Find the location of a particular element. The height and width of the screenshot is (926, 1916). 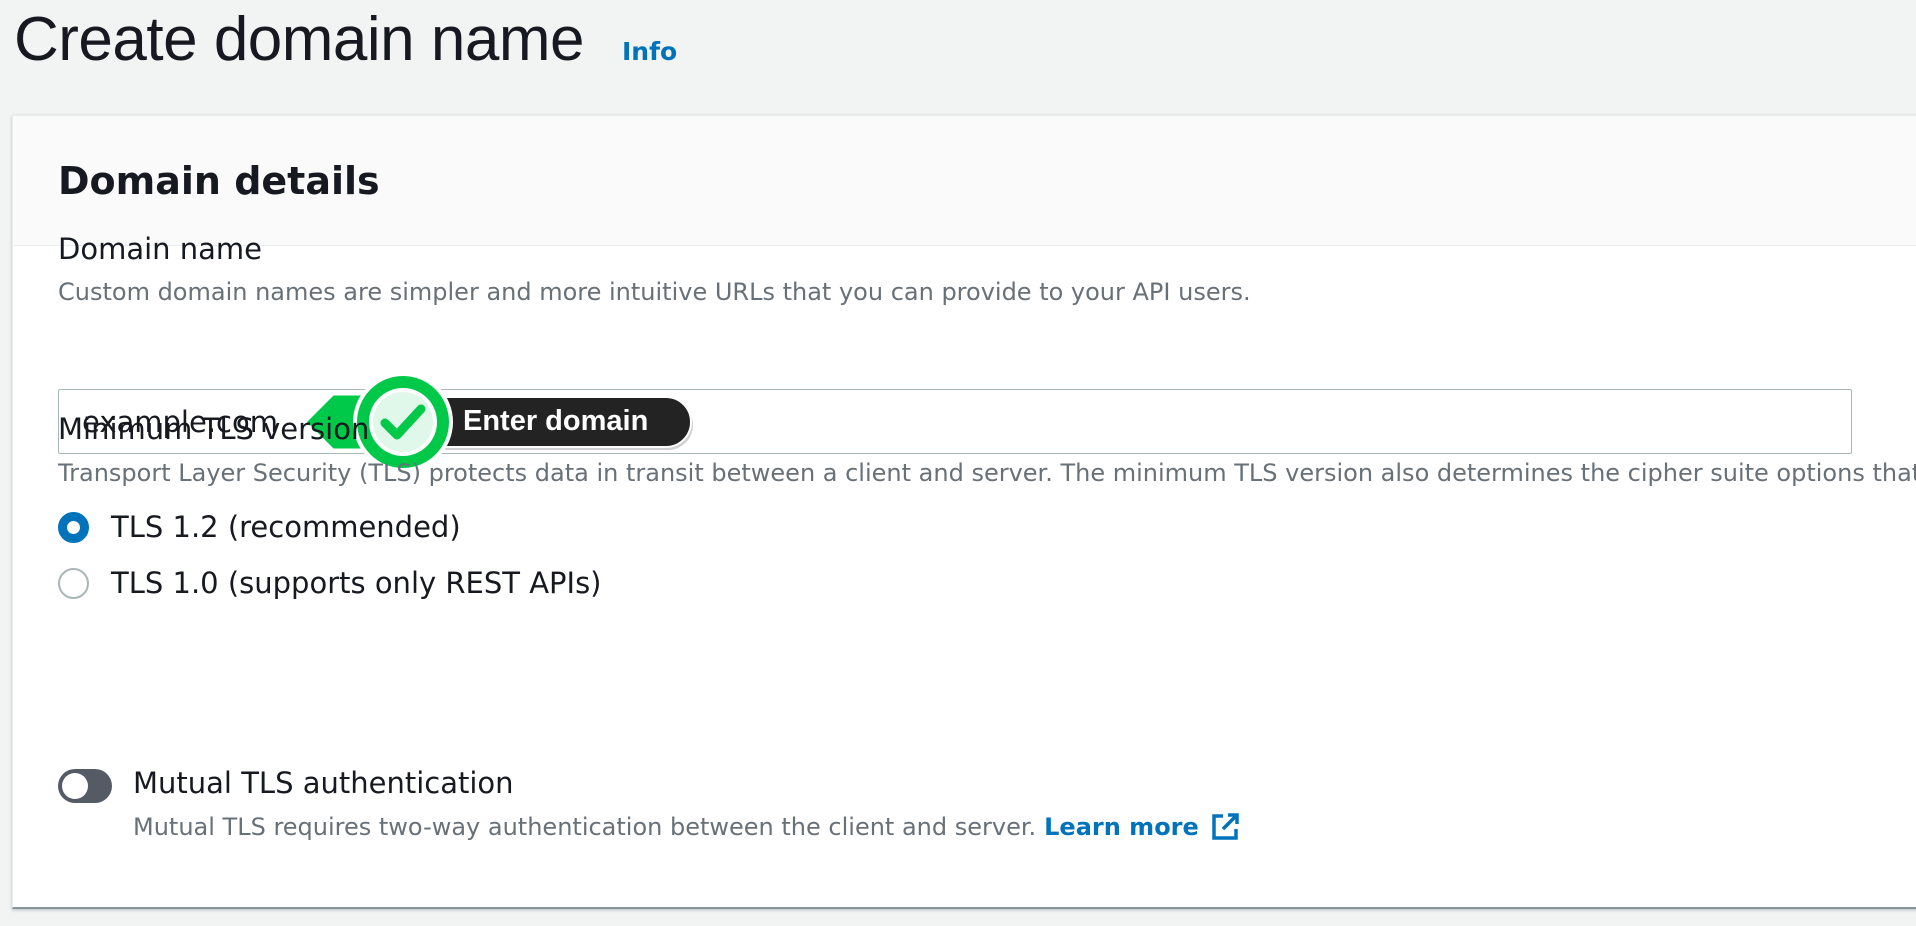

domain-name-label: Domain name is located at coordinates (160, 249).